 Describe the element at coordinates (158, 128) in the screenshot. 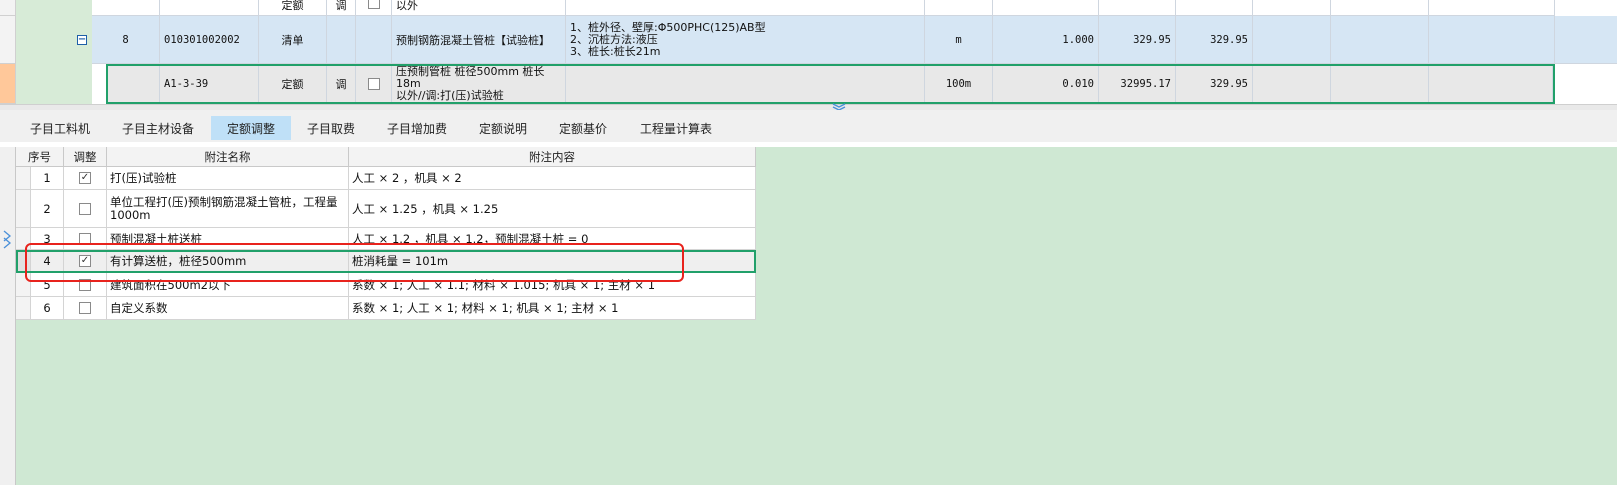

I see `tab-sub-main-material: 子目主材设备` at that location.